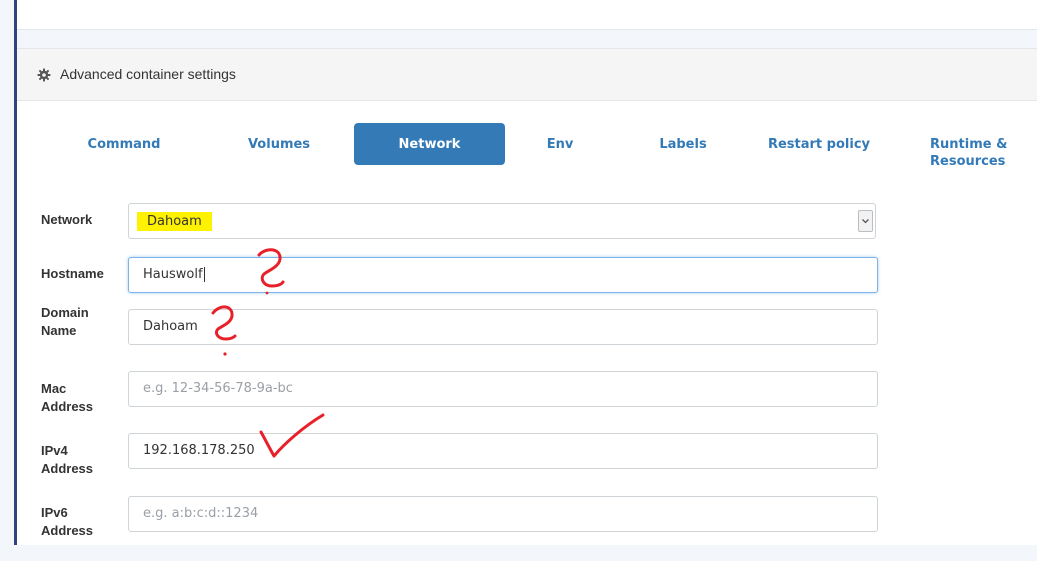 Image resolution: width=1037 pixels, height=561 pixels. What do you see at coordinates (292, 435) in the screenshot?
I see `checkmark-annotation` at bounding box center [292, 435].